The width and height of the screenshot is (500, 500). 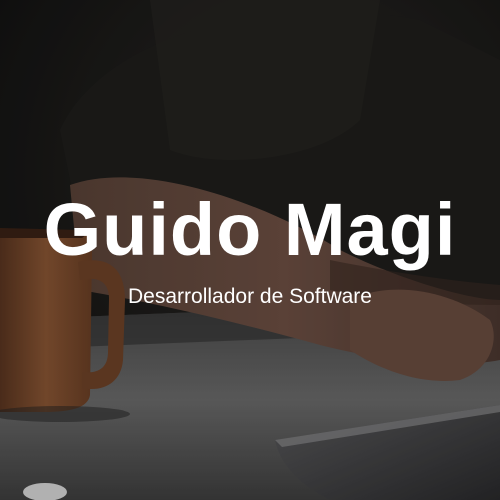 I want to click on hero-title: Guido Magi, so click(x=250, y=229).